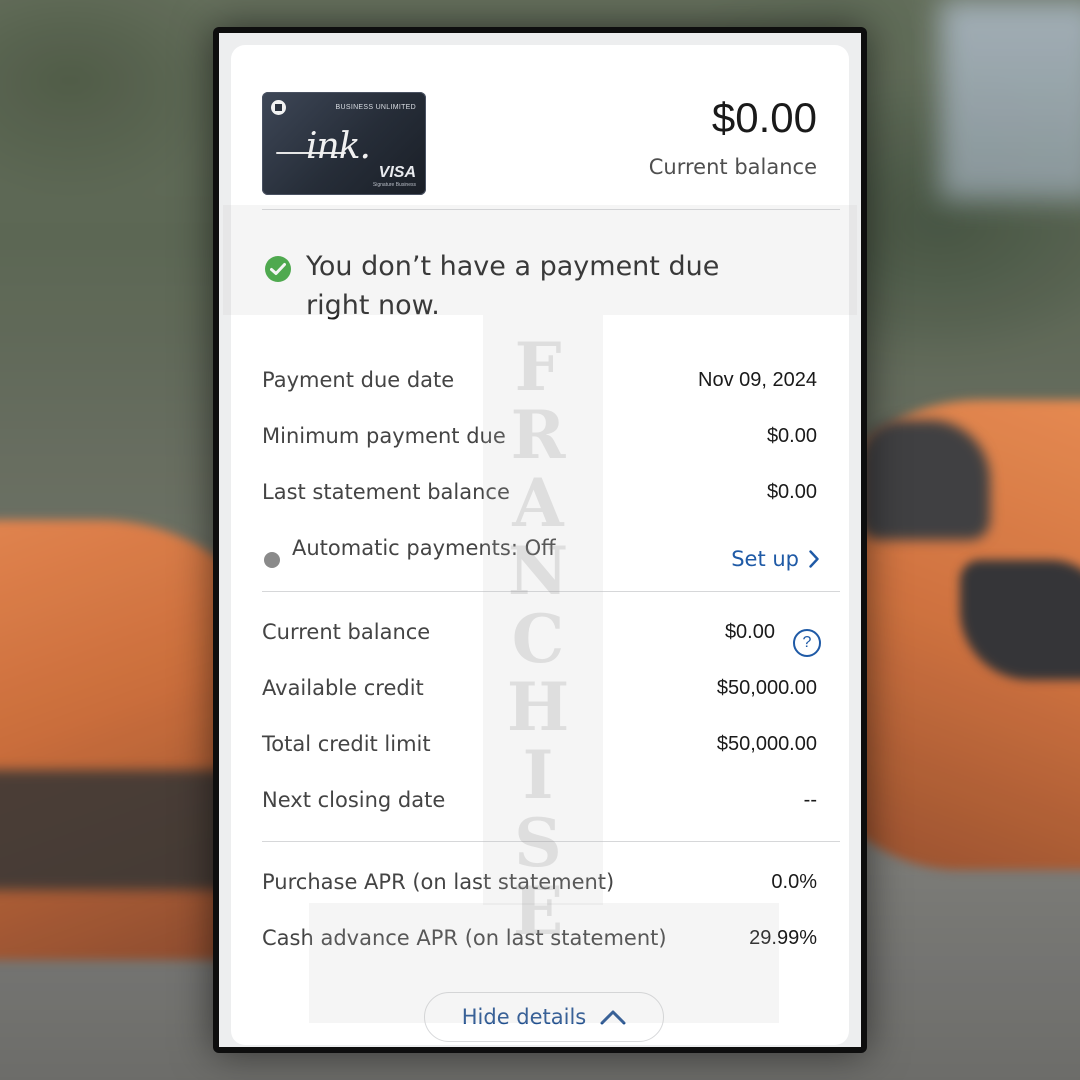  I want to click on available-credit-value: $50,000.00, so click(766, 688).